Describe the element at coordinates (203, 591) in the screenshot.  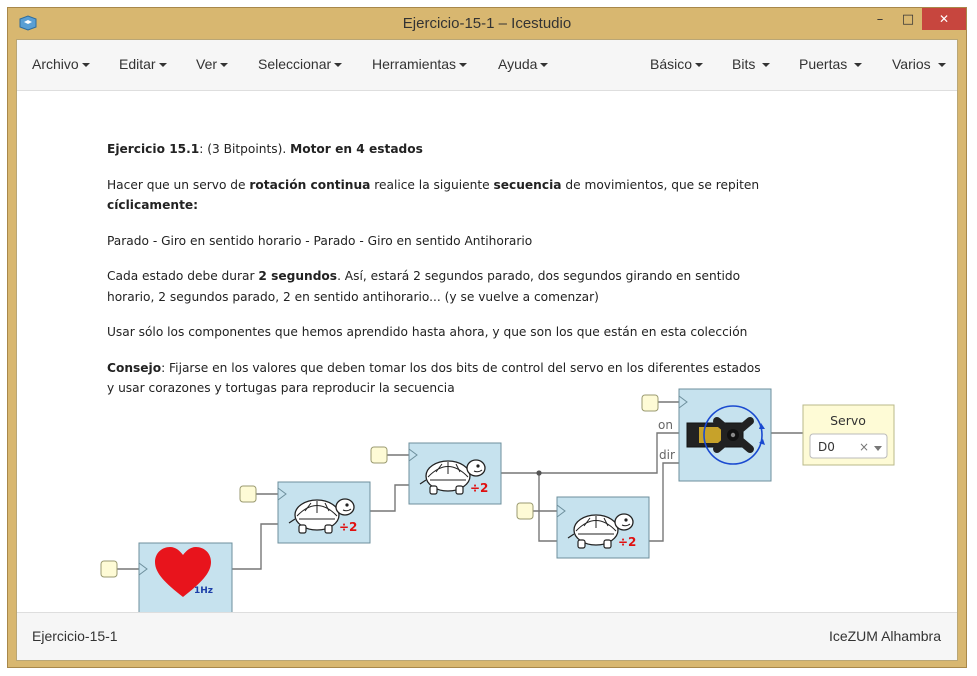
I see `frequency-label: 1Hz` at that location.